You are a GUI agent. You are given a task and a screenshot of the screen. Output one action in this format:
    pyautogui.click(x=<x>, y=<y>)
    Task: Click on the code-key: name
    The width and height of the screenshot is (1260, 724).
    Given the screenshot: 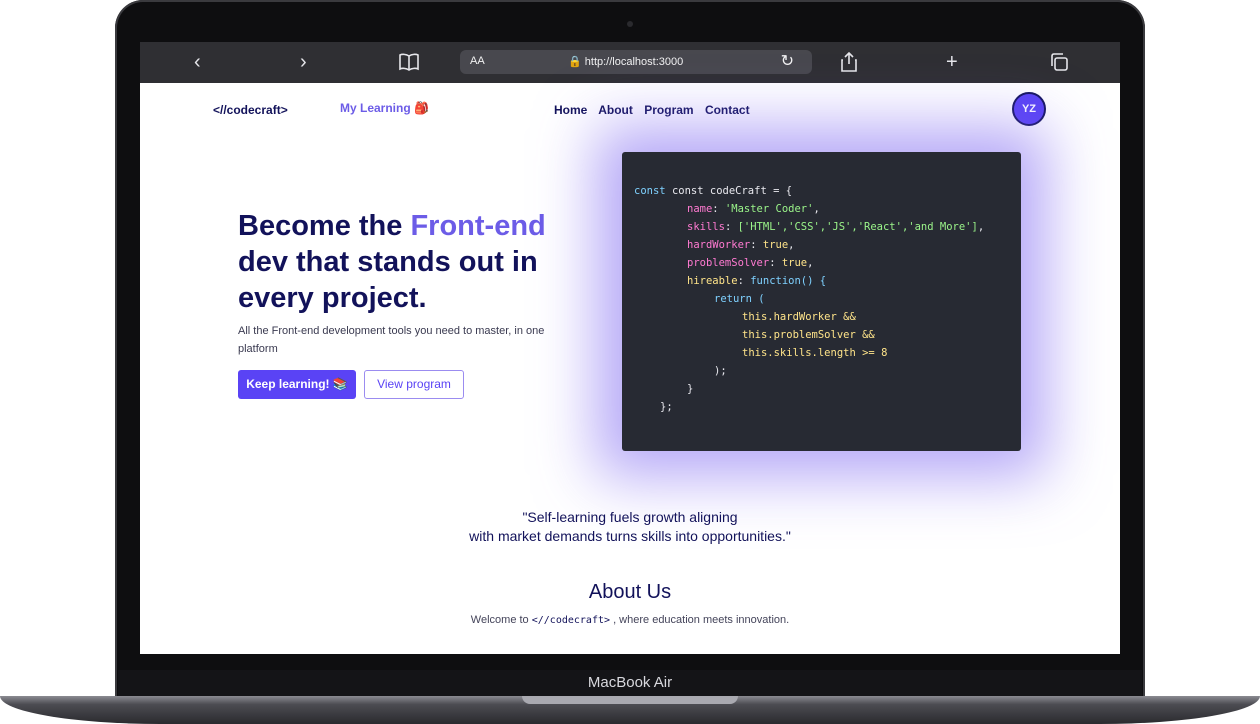 What is the action you would take?
    pyautogui.click(x=700, y=209)
    